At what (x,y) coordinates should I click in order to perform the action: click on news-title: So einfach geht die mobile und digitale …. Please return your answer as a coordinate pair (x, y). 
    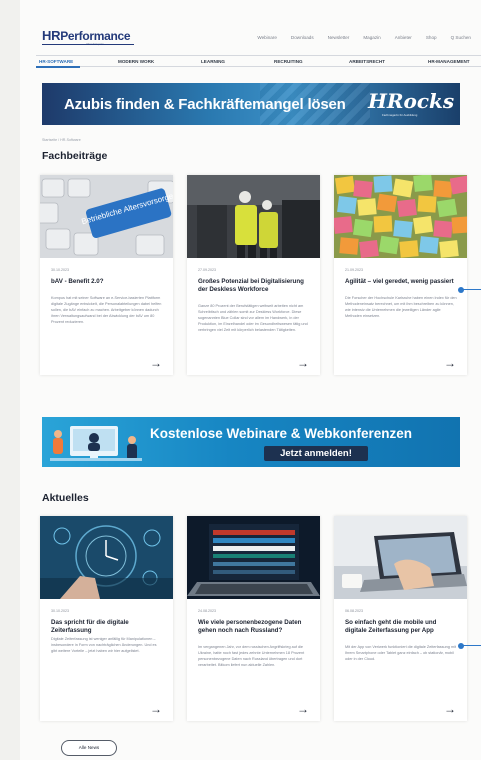
    Looking at the image, I should click on (402, 626).